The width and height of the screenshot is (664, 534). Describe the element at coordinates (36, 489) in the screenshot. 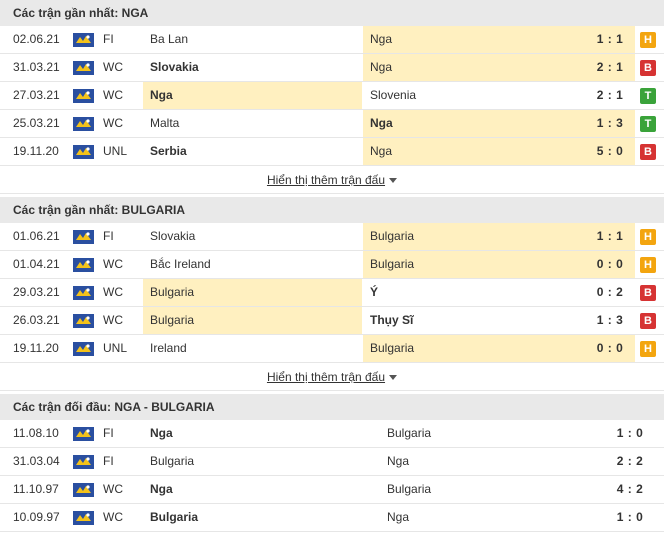

I see `match-date: 11.10.97` at that location.